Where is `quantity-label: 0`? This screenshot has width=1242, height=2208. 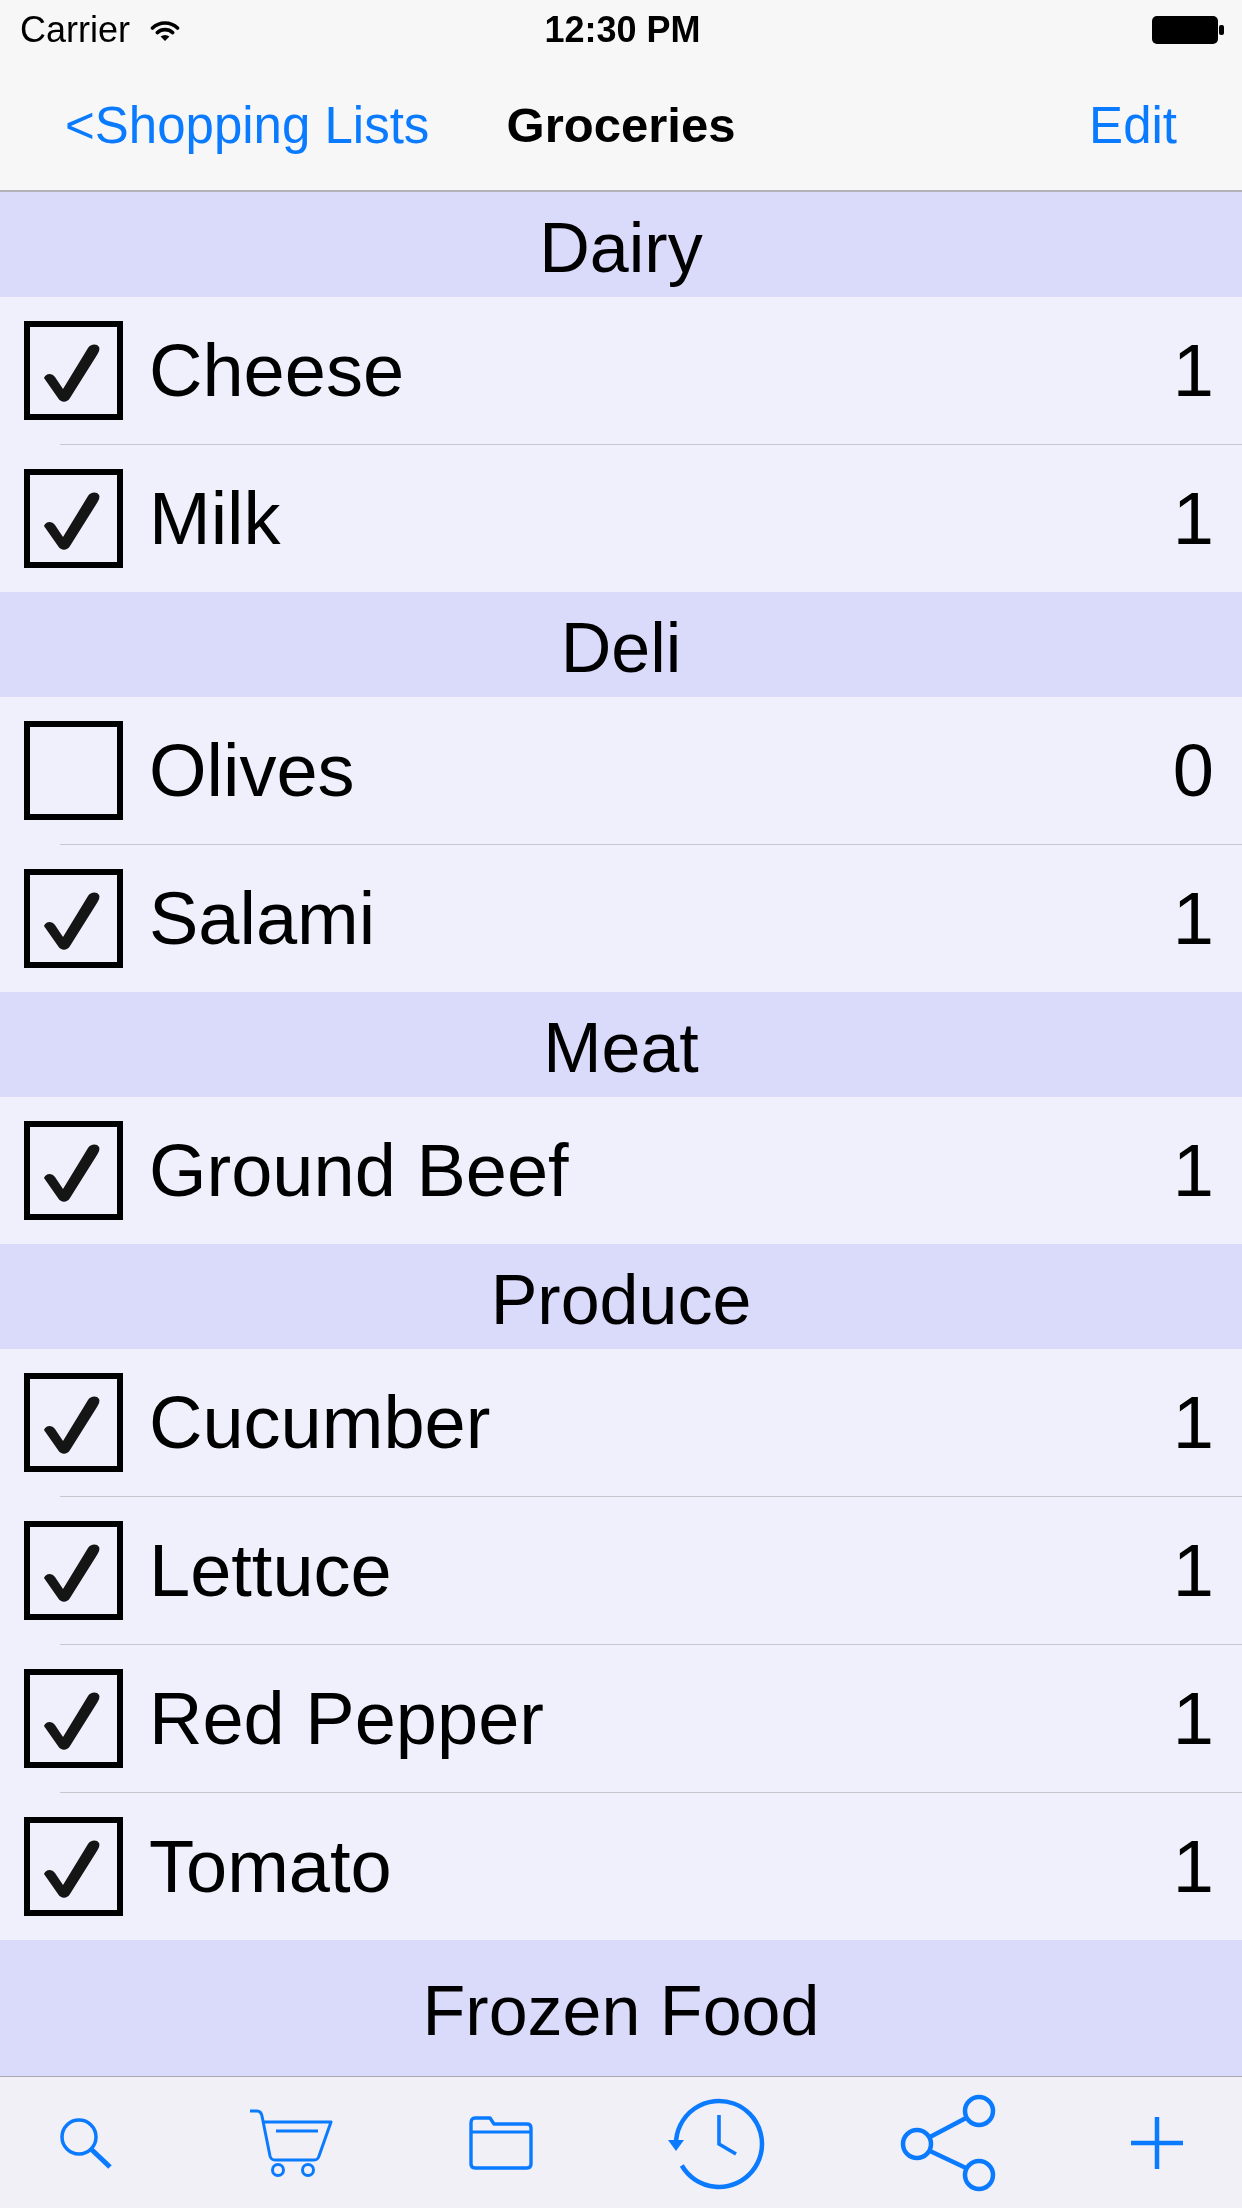
quantity-label: 0 is located at coordinates (1193, 770).